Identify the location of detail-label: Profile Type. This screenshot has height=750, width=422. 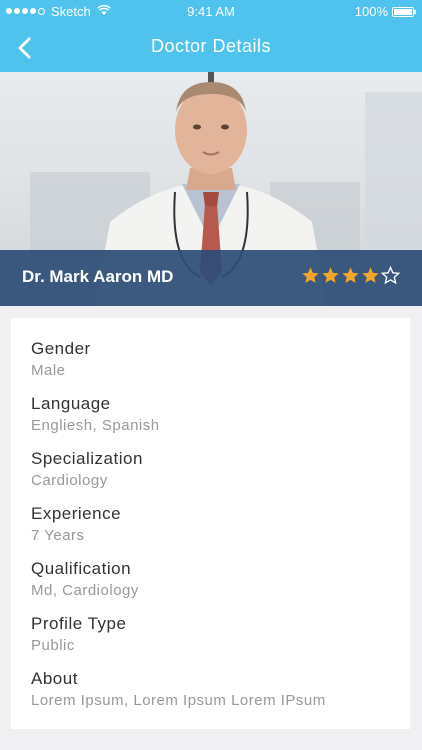
(79, 623).